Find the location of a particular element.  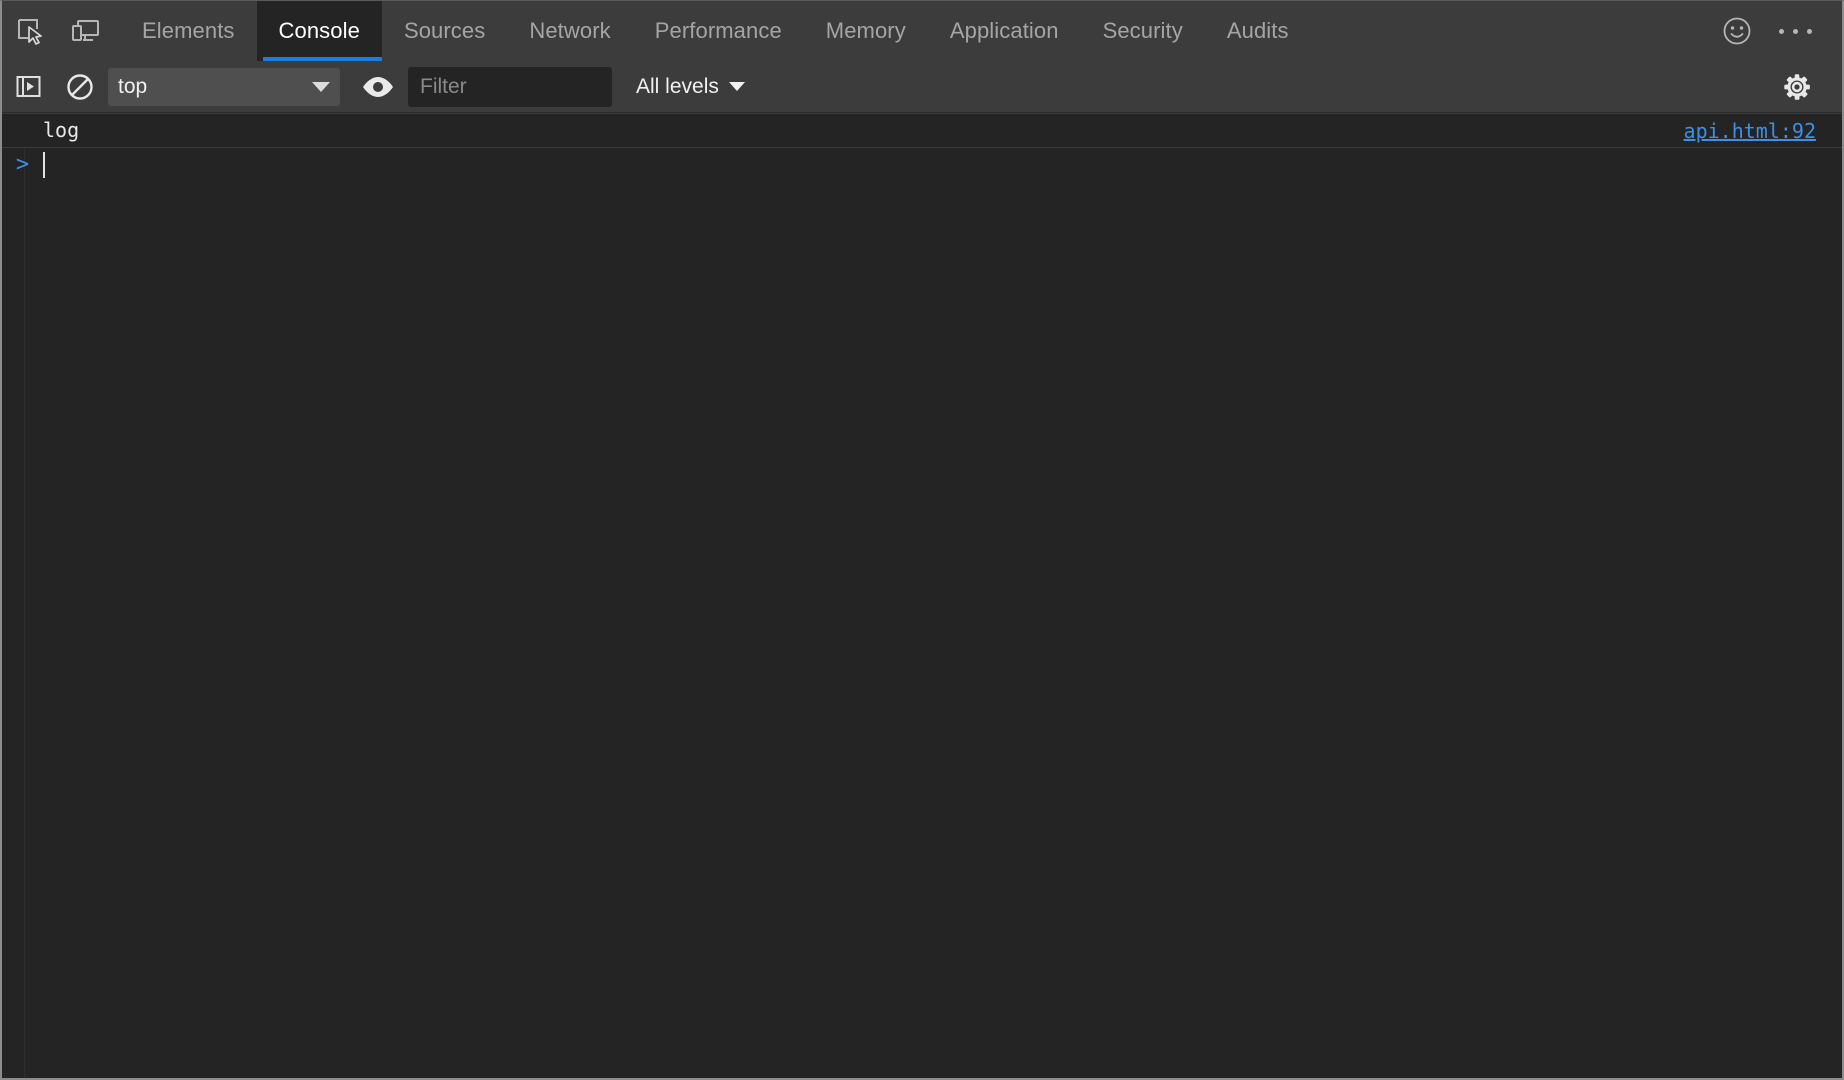

console-prompt-arrow: > is located at coordinates (22, 164).